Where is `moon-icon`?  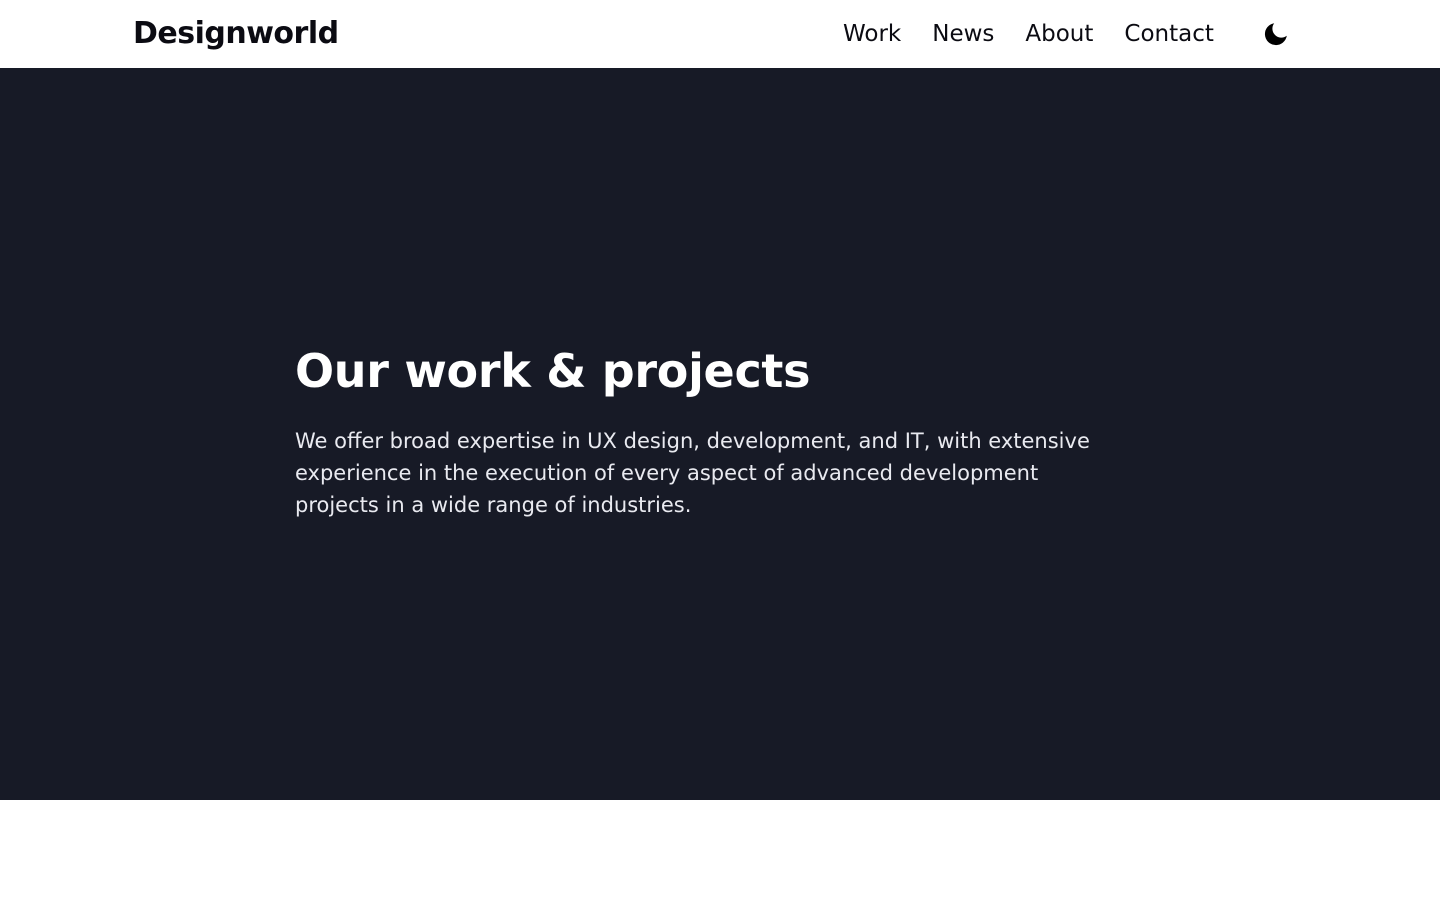 moon-icon is located at coordinates (1275, 34).